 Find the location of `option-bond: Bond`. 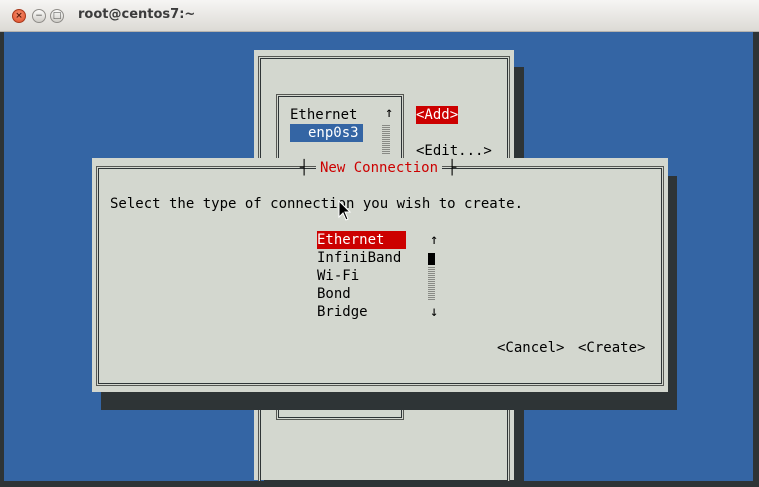

option-bond: Bond is located at coordinates (334, 294).